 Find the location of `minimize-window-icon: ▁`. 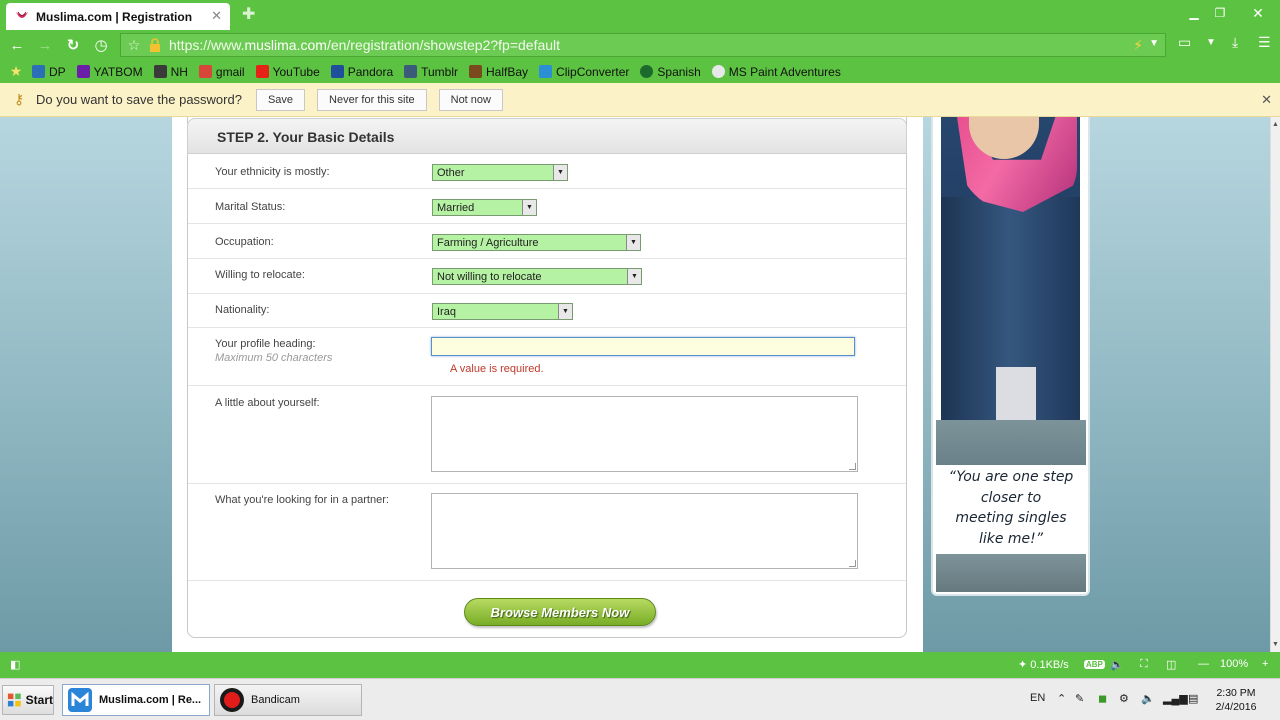

minimize-window-icon: ▁ is located at coordinates (1194, 13).